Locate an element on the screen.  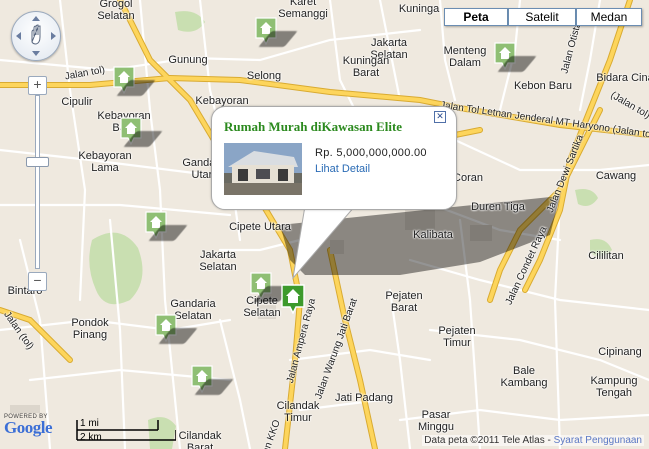
place-label-jati-padang: Jati Padang is located at coordinates (364, 398).